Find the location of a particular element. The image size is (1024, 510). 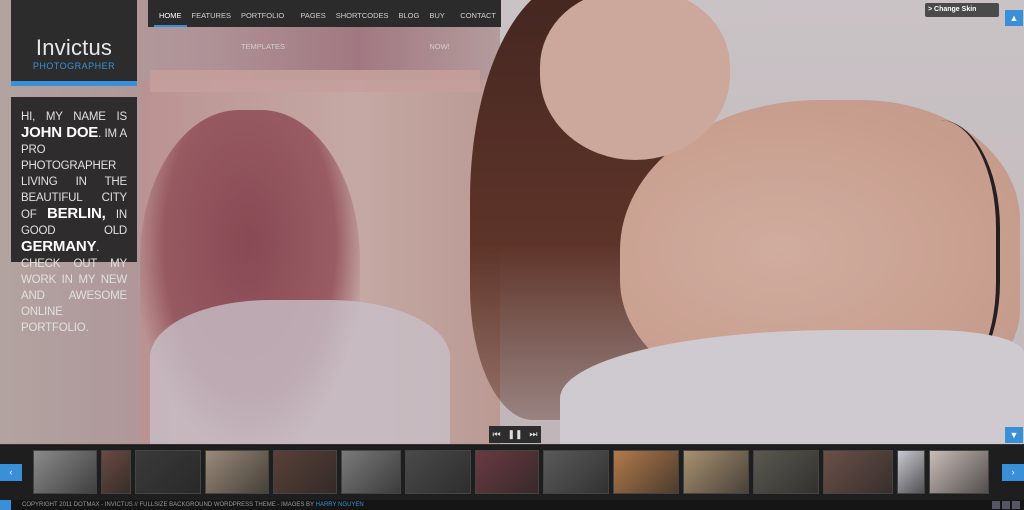

pause-icon: ❚❚ is located at coordinates (514, 434).